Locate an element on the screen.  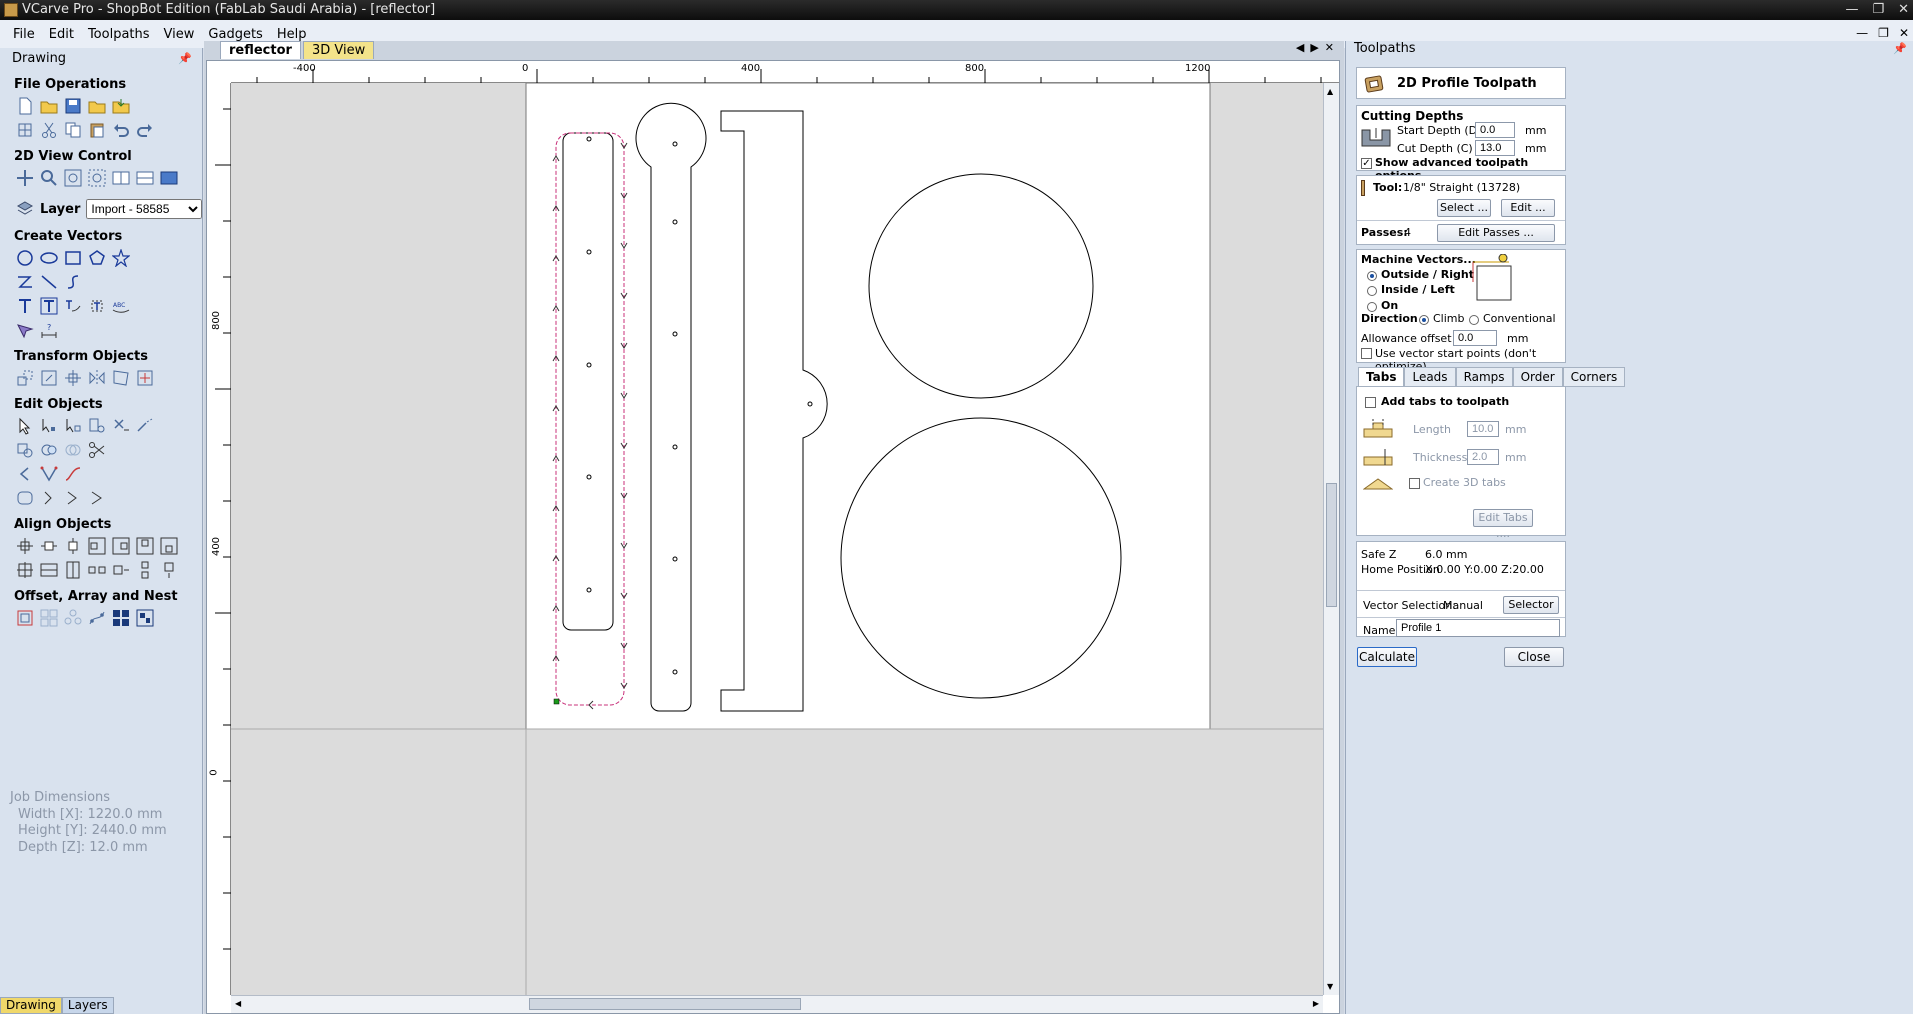
cut-icon is located at coordinates (49, 130).